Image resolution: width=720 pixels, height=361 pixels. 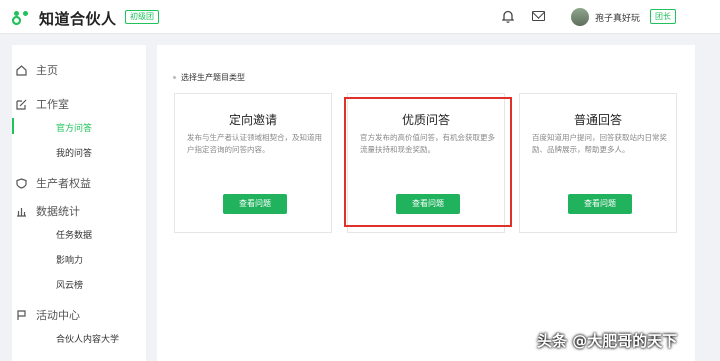 I want to click on sidebar-item-label: 工作室, so click(x=52, y=104).